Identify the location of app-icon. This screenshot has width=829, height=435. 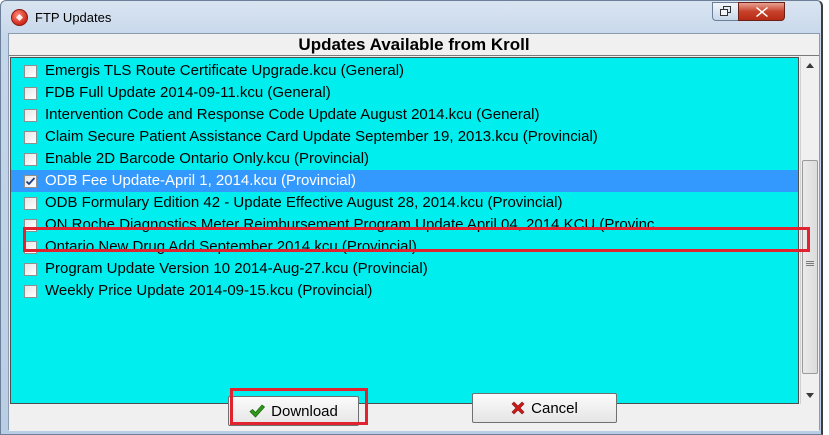
(19, 17).